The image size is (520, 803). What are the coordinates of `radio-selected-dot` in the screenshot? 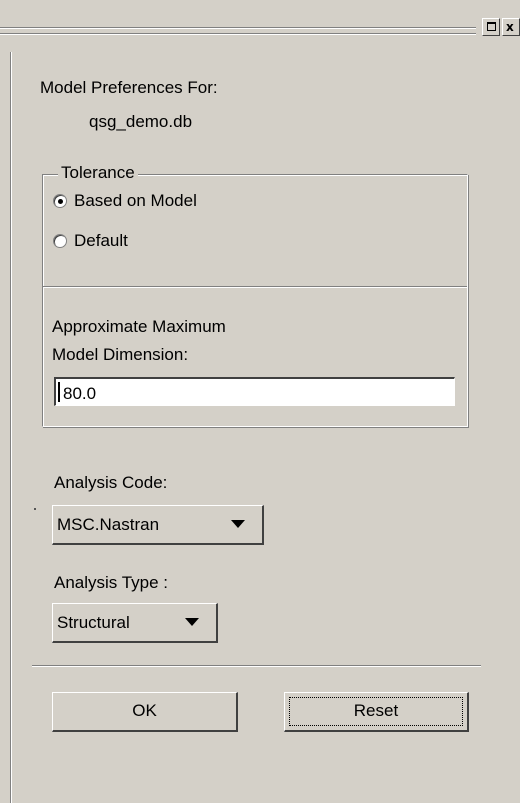 It's located at (60, 201).